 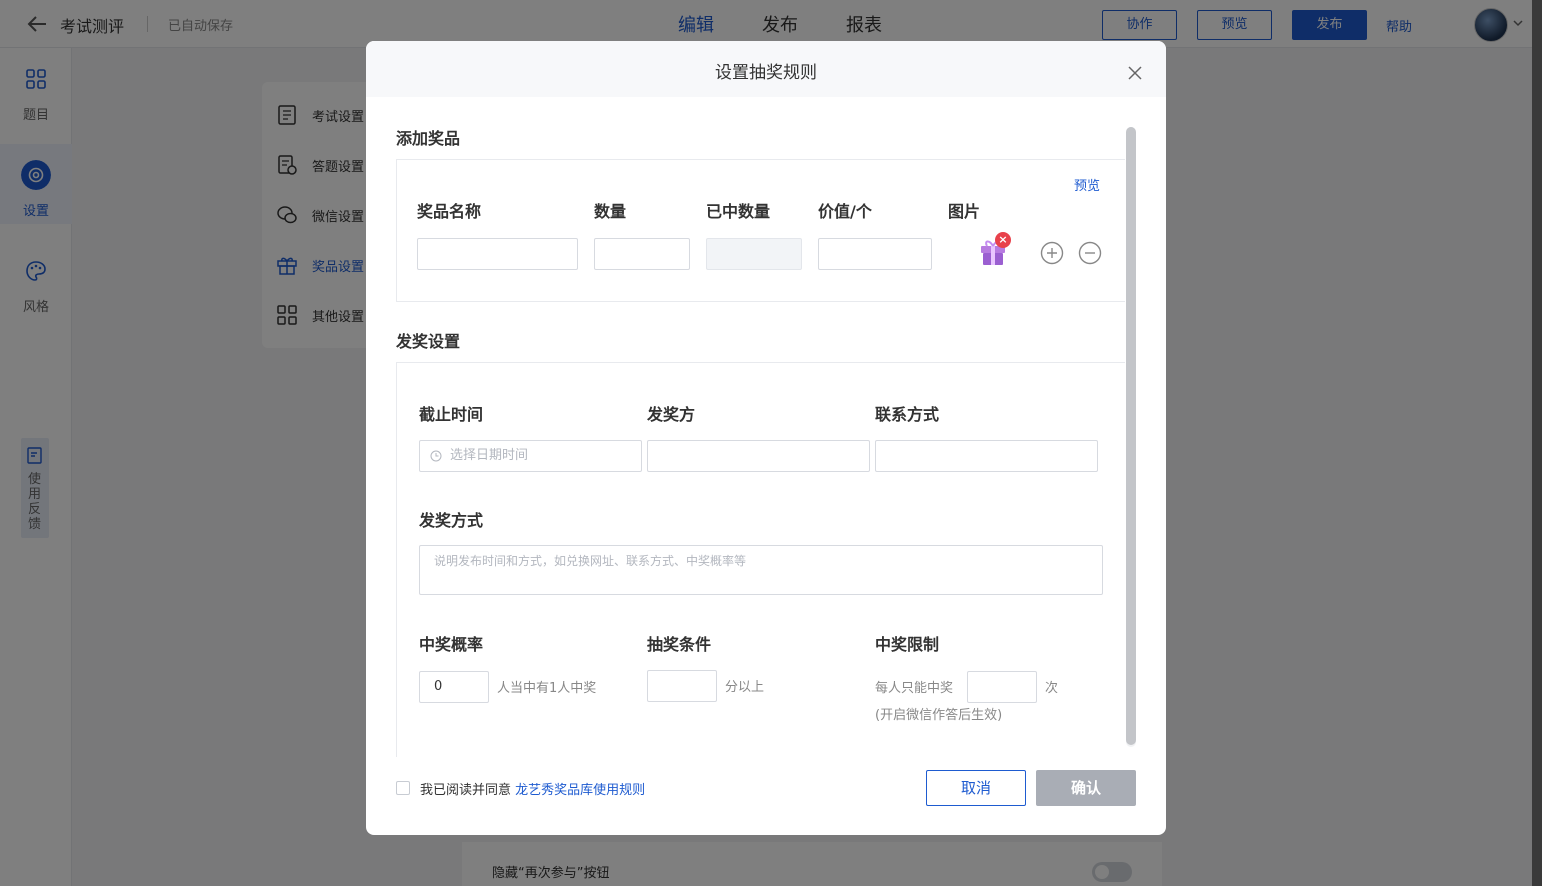 I want to click on prize-rules-link: 龙艺秀奖品库使用规则, so click(x=580, y=790).